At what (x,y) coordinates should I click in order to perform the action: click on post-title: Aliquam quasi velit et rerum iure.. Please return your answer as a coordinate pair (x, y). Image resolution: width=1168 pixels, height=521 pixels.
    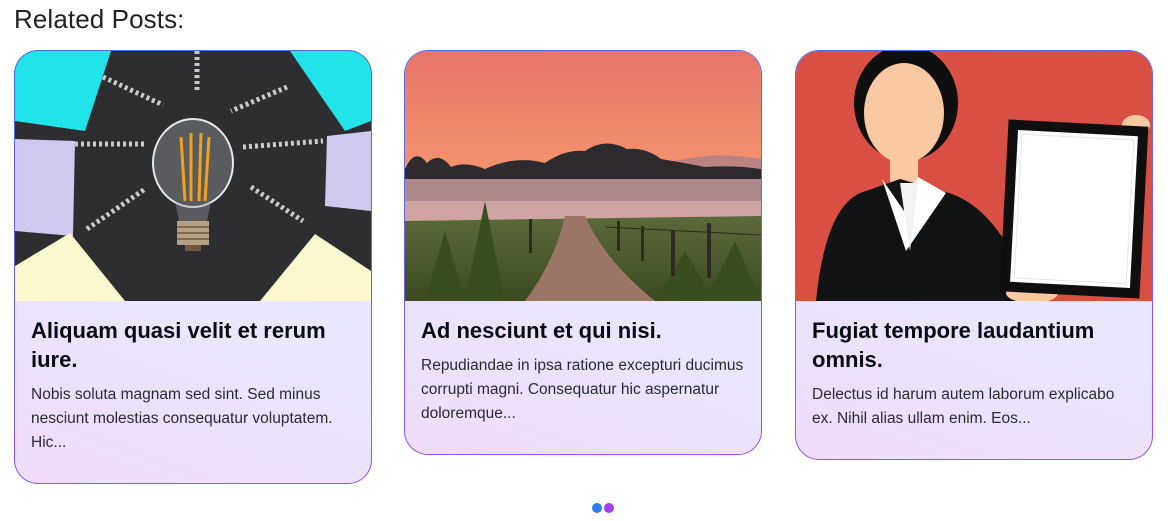
    Looking at the image, I should click on (193, 345).